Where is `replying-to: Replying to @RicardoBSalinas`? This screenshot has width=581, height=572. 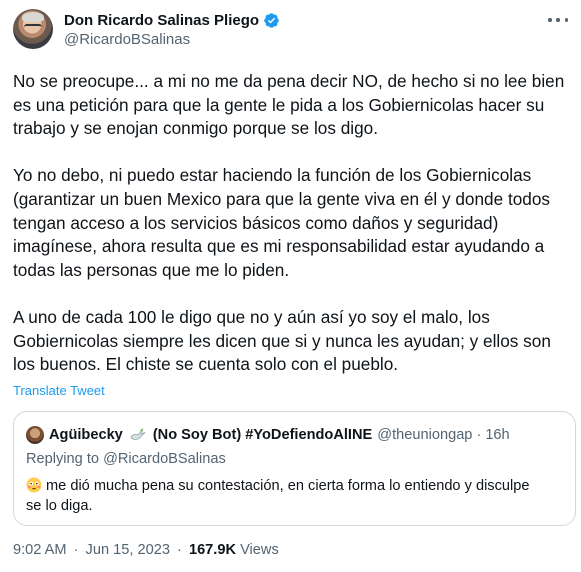
replying-to: Replying to @RicardoBSalinas is located at coordinates (126, 459).